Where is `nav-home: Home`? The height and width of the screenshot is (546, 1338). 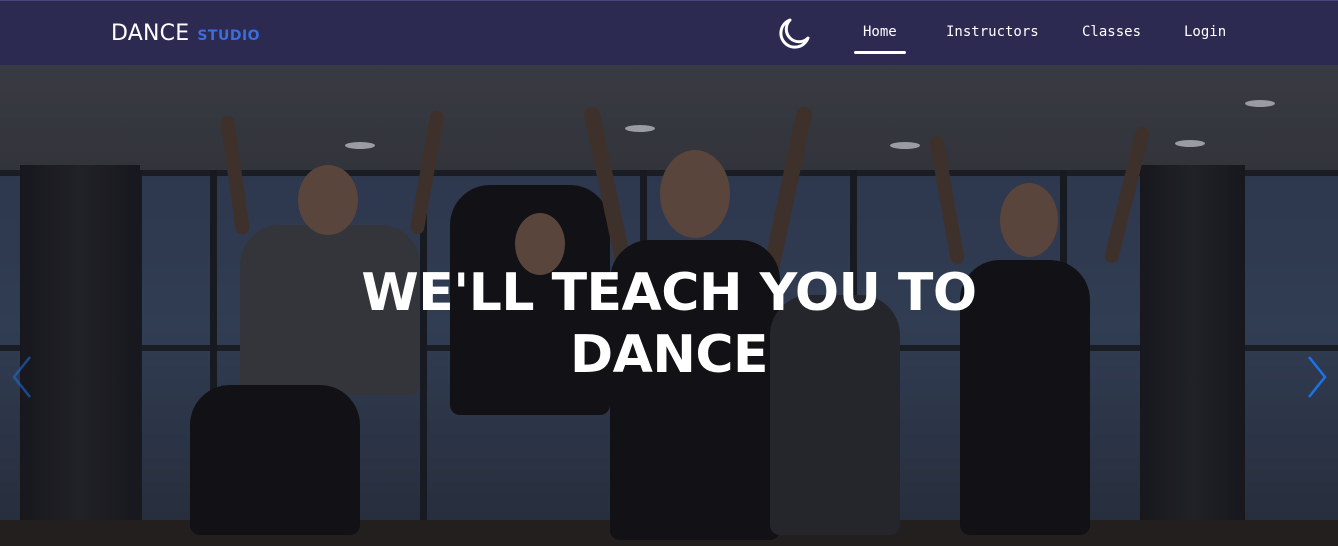 nav-home: Home is located at coordinates (880, 39).